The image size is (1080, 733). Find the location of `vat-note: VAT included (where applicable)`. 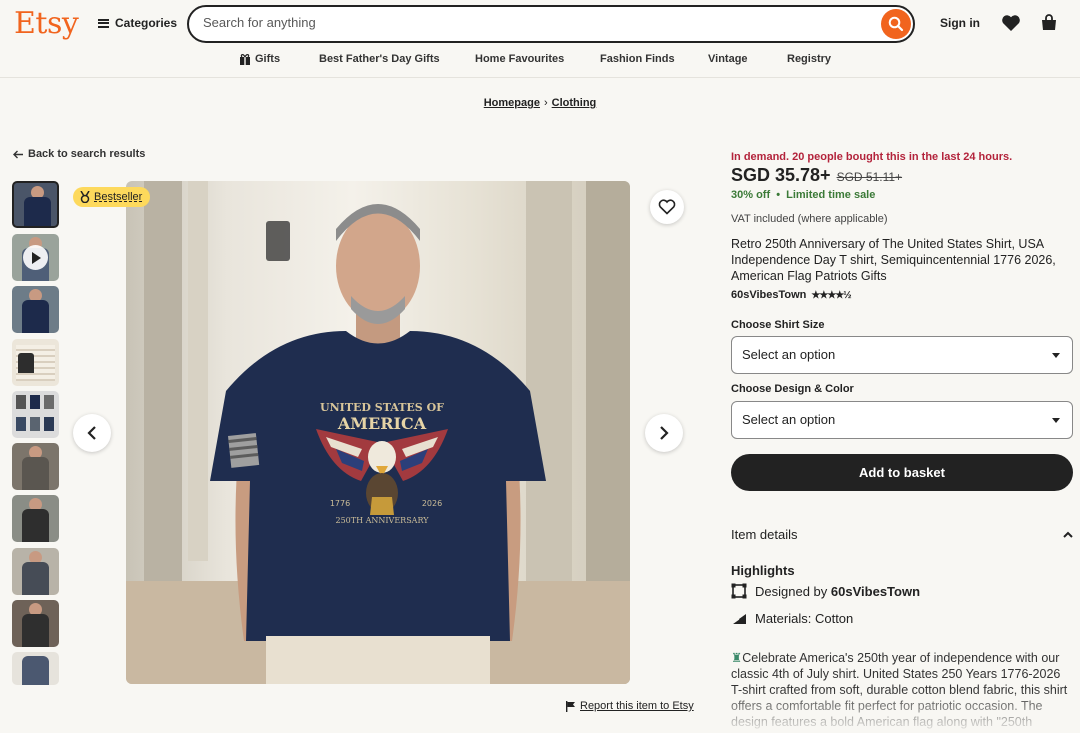

vat-note: VAT included (where applicable) is located at coordinates (809, 219).